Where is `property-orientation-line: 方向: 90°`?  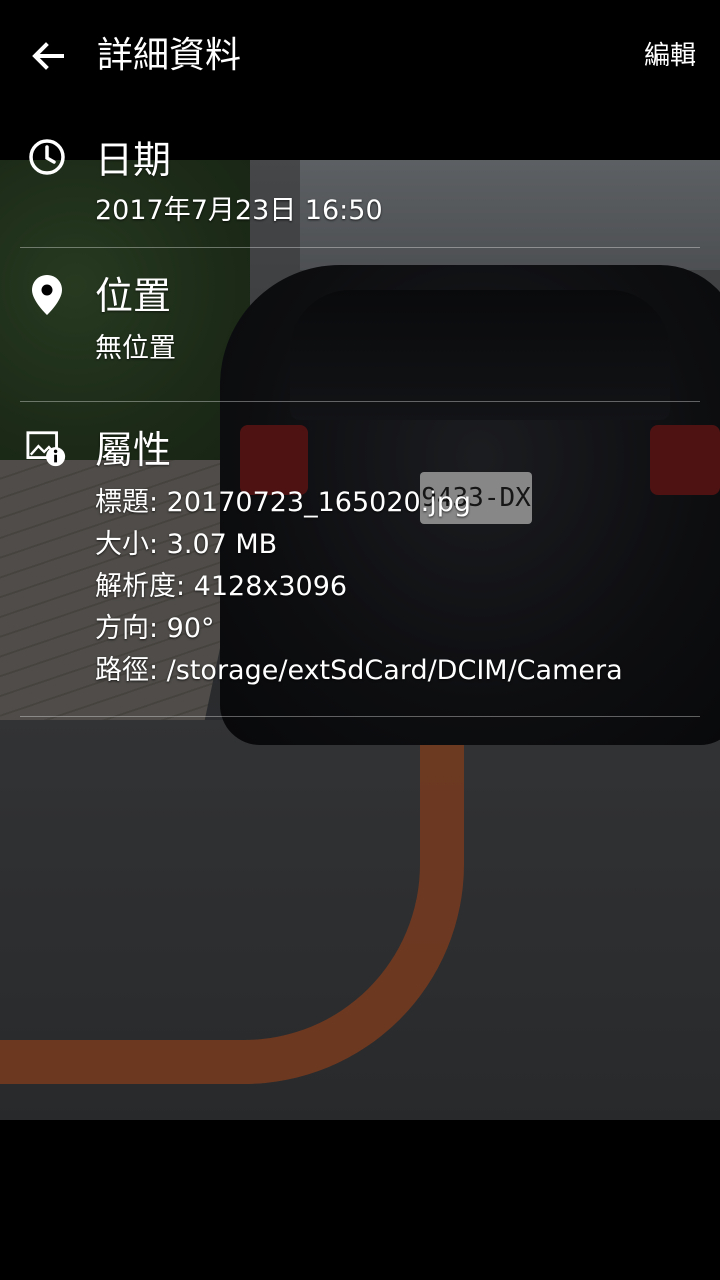
property-orientation-line: 方向: 90° is located at coordinates (155, 628).